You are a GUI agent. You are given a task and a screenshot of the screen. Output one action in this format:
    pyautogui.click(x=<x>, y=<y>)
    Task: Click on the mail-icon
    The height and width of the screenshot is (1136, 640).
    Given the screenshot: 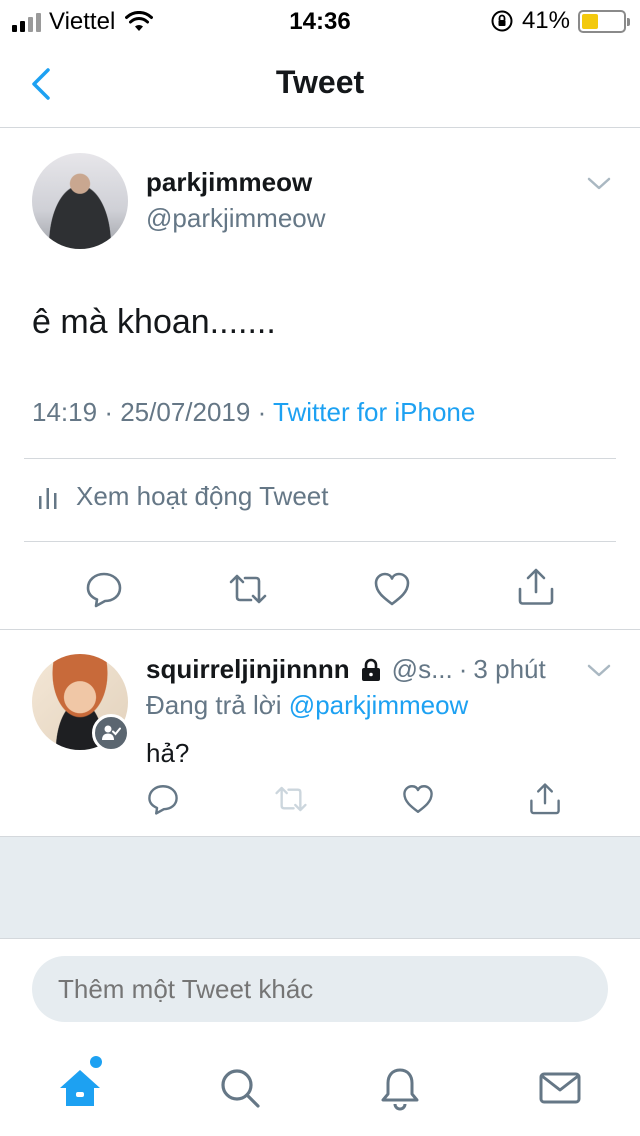 What is the action you would take?
    pyautogui.click(x=560, y=1088)
    